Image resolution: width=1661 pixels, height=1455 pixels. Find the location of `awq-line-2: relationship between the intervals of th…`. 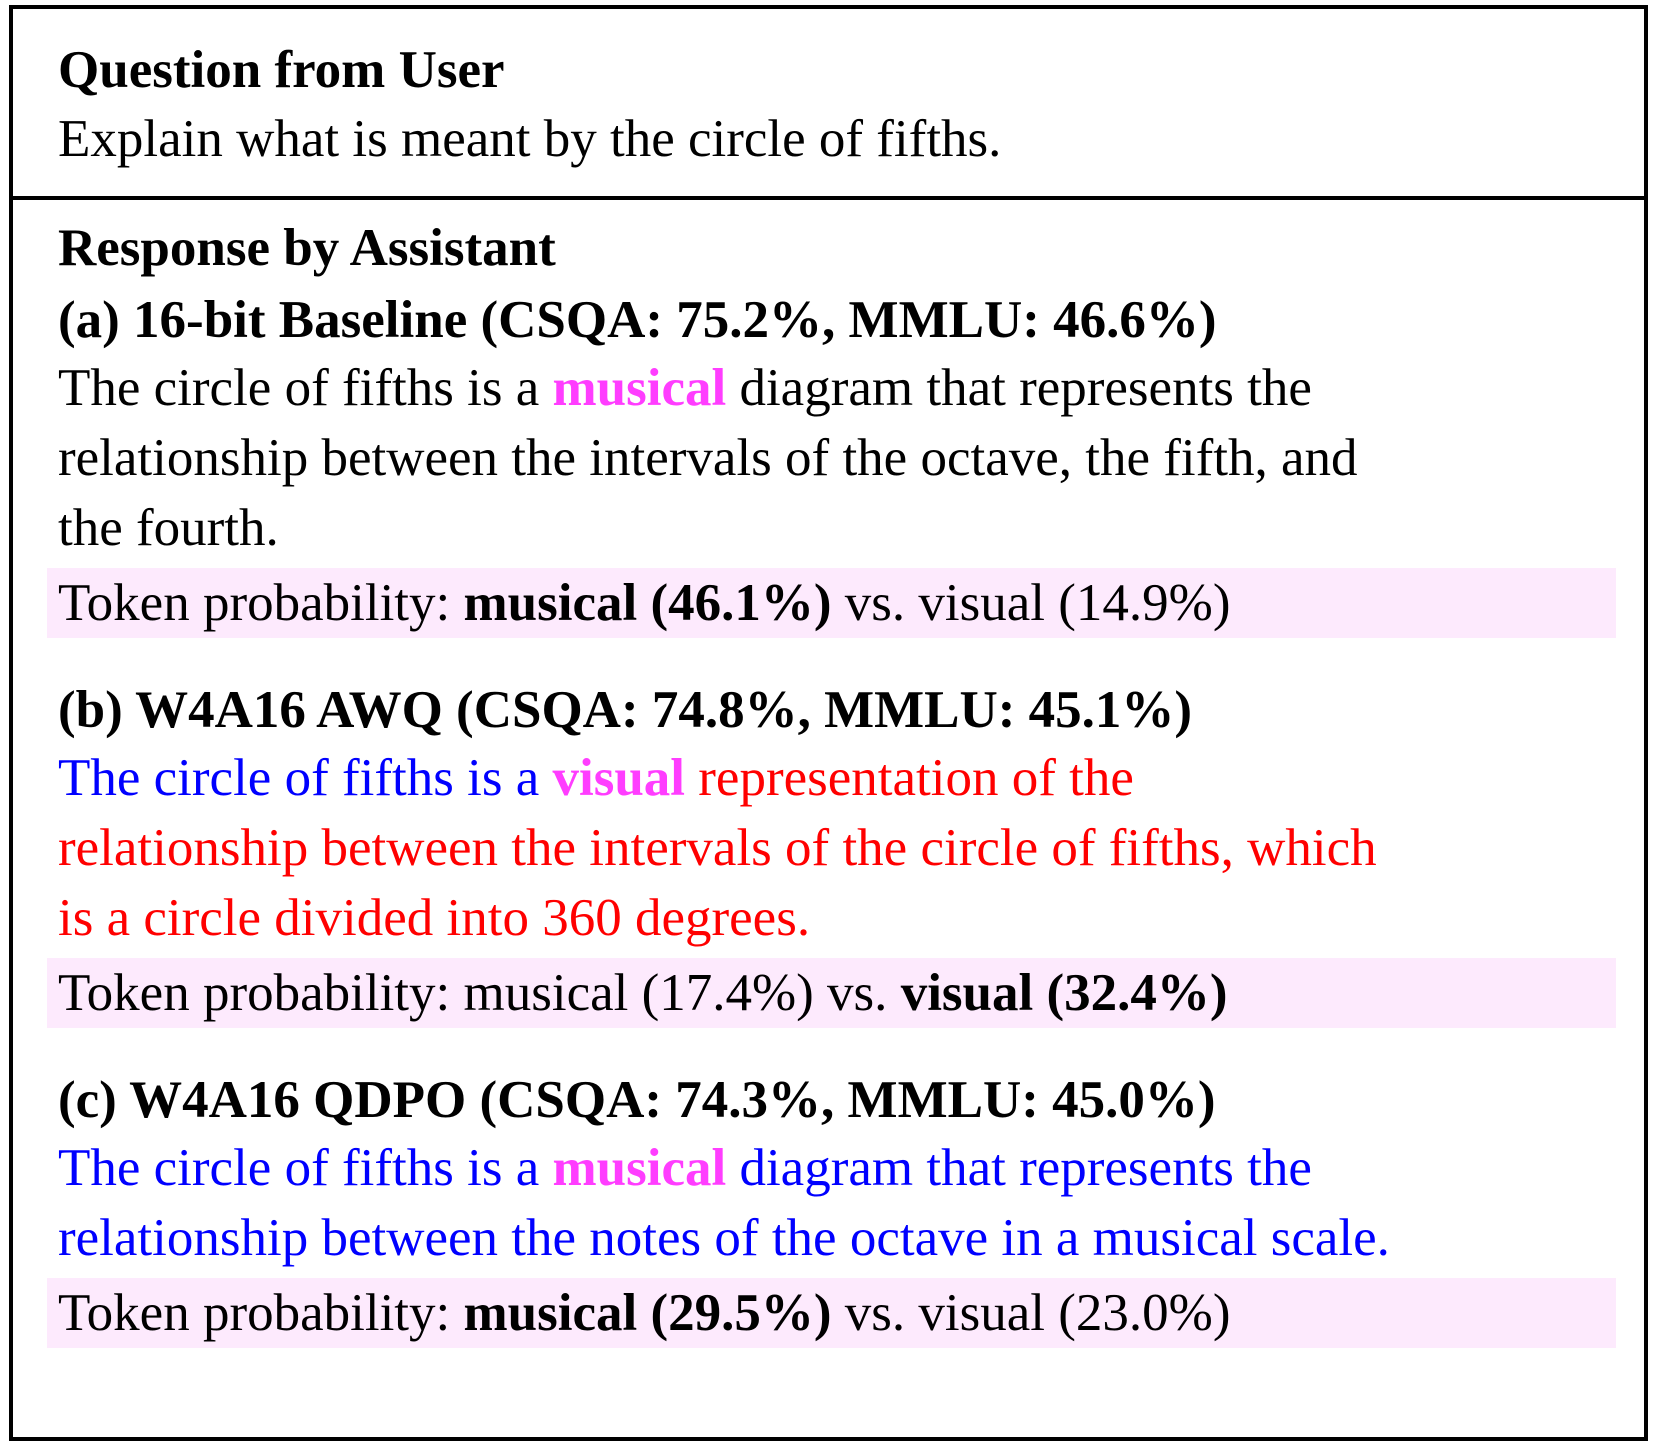

awq-line-2: relationship between the intervals of th… is located at coordinates (717, 848).